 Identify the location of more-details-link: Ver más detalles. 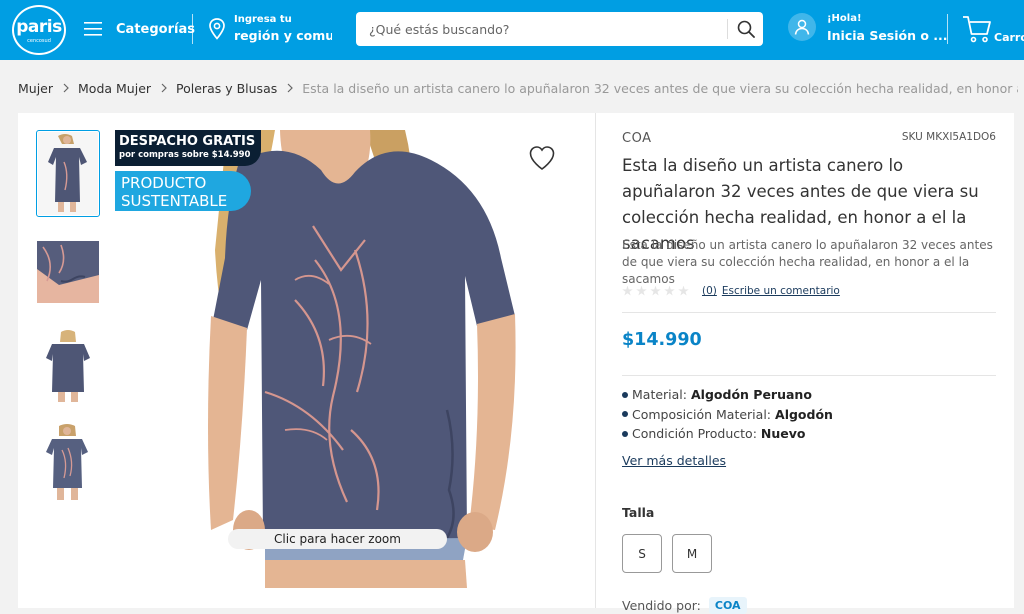
(674, 460).